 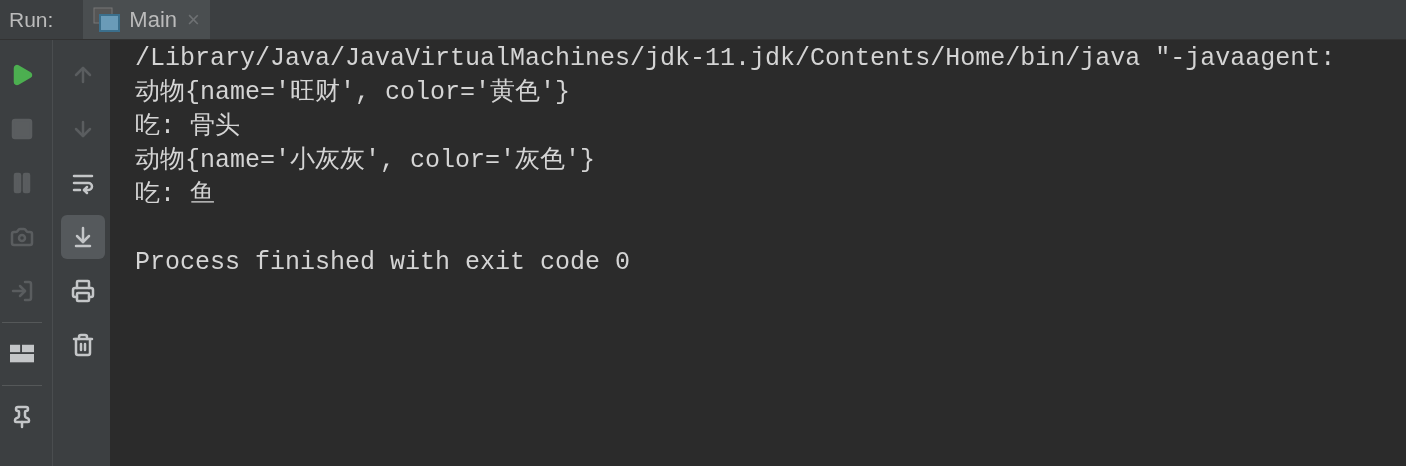 I want to click on run-tab: Main ×, so click(x=146, y=19).